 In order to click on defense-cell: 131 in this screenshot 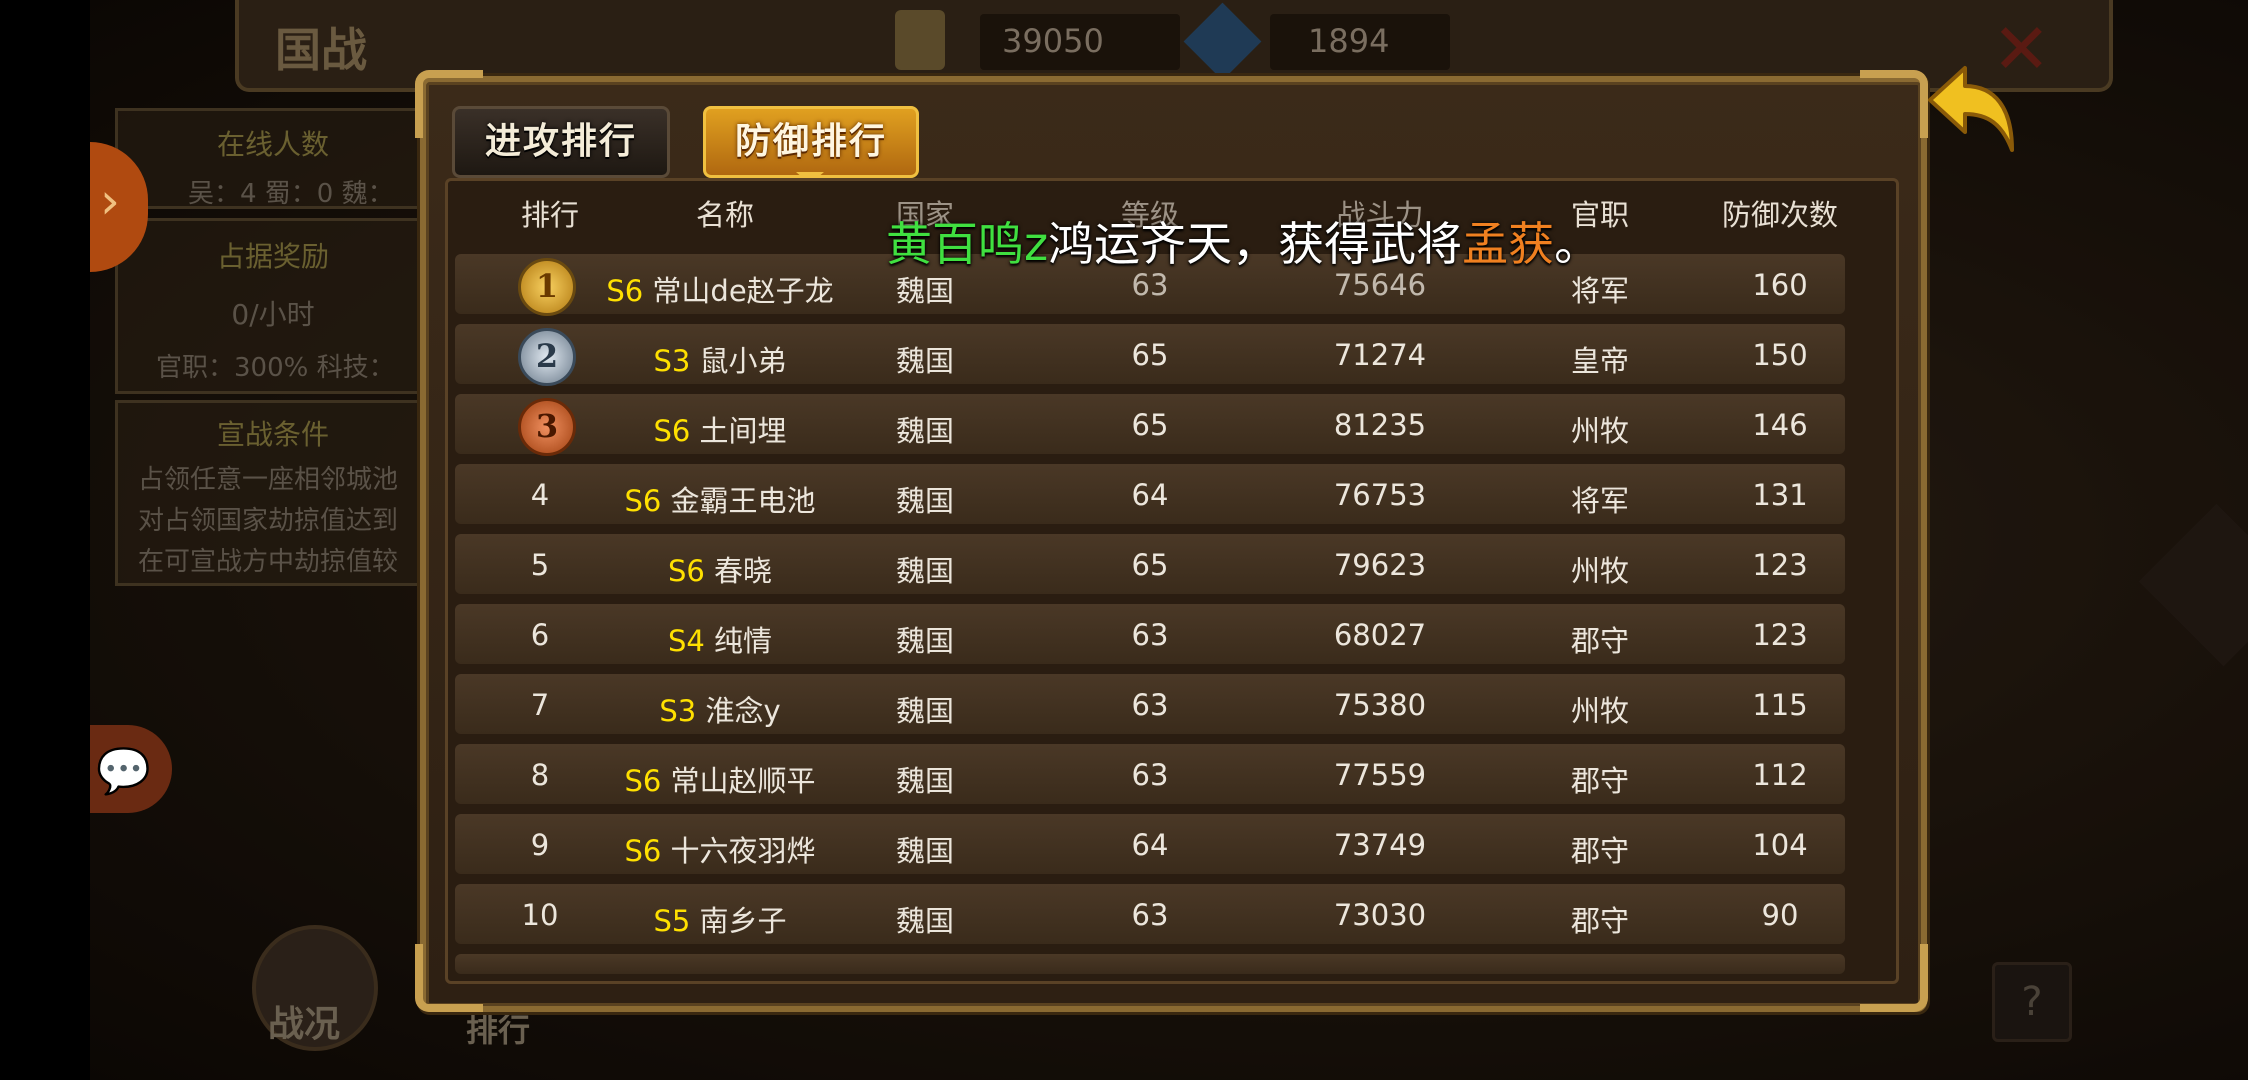, I will do `click(1780, 495)`.